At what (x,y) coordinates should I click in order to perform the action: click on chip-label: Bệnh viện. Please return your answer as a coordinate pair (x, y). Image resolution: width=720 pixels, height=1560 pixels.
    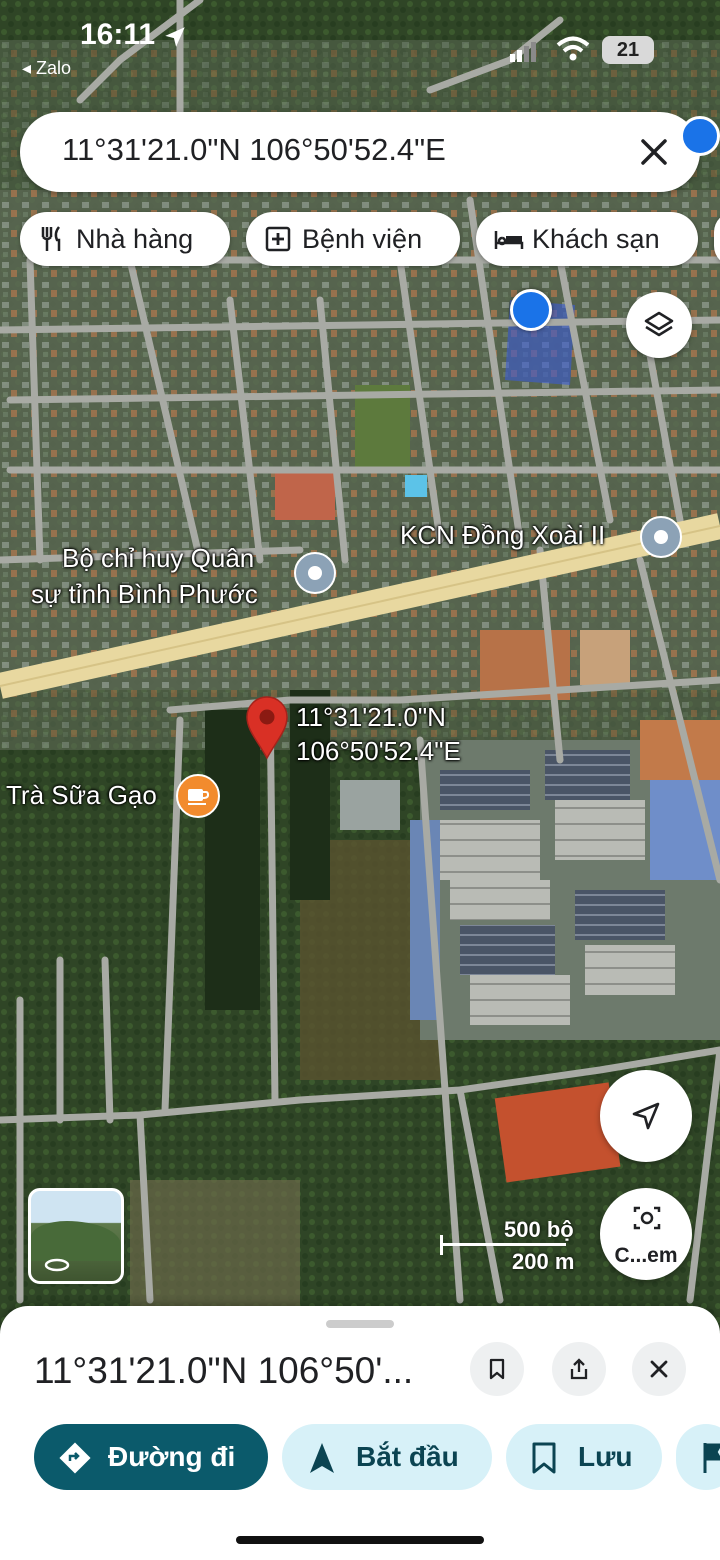
    Looking at the image, I should click on (362, 239).